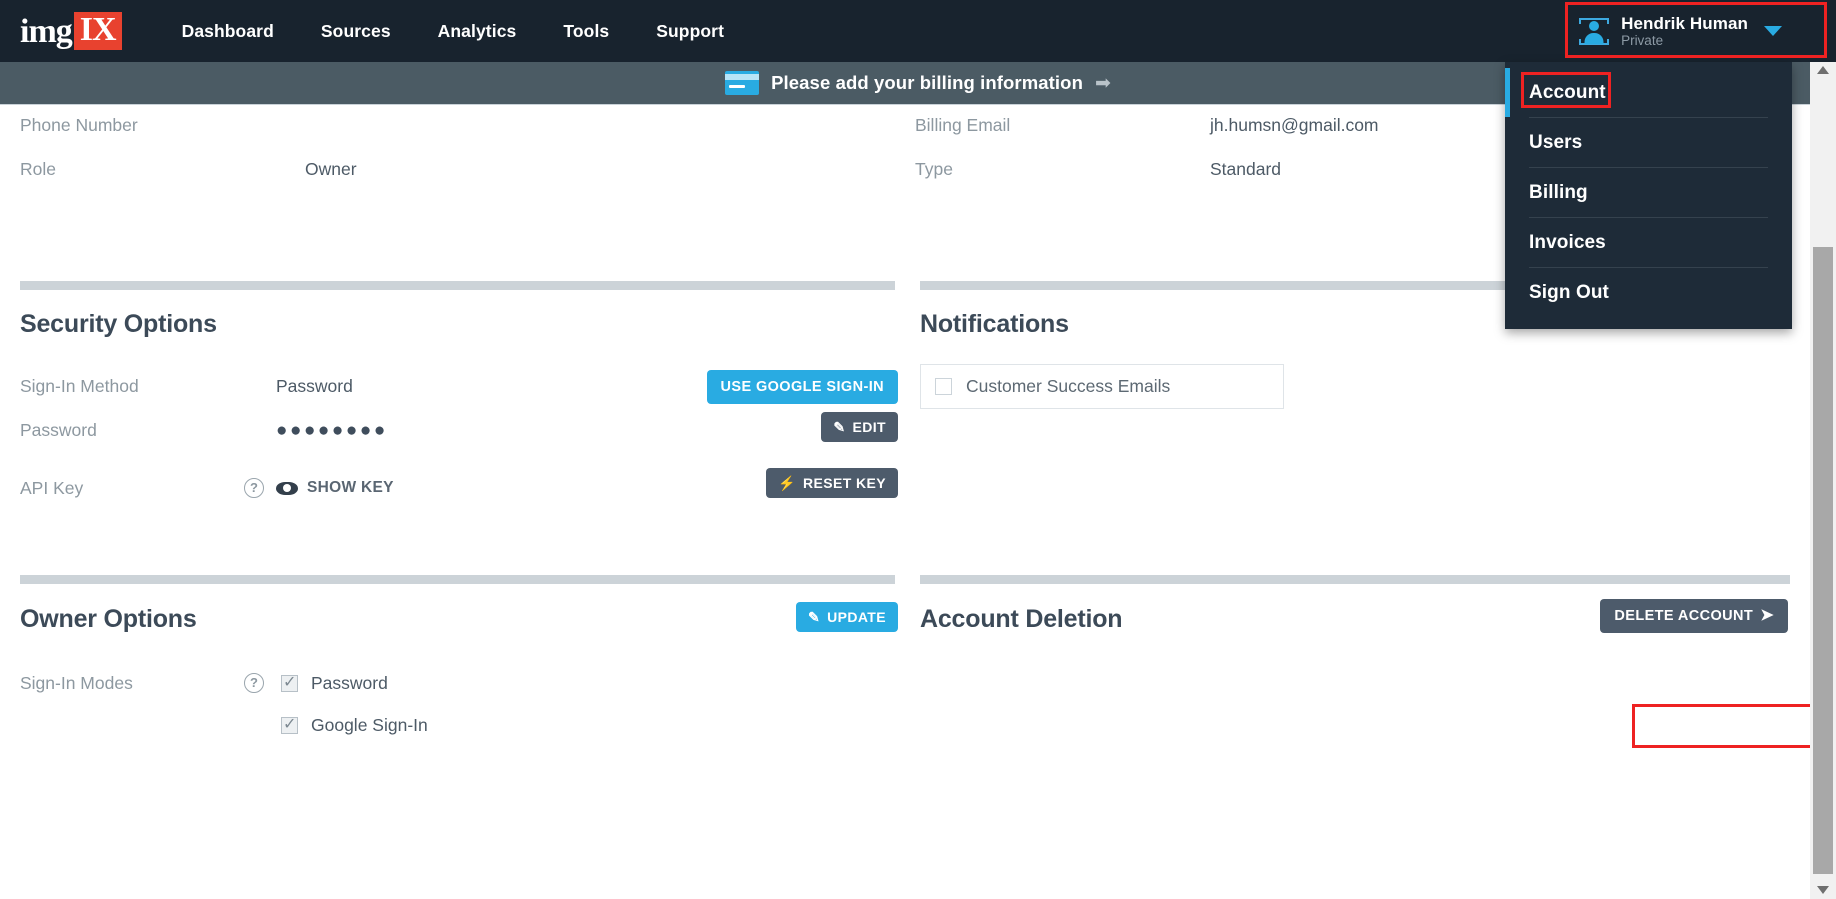 Image resolution: width=1836 pixels, height=899 pixels. What do you see at coordinates (58, 430) in the screenshot?
I see `password-label: Password` at bounding box center [58, 430].